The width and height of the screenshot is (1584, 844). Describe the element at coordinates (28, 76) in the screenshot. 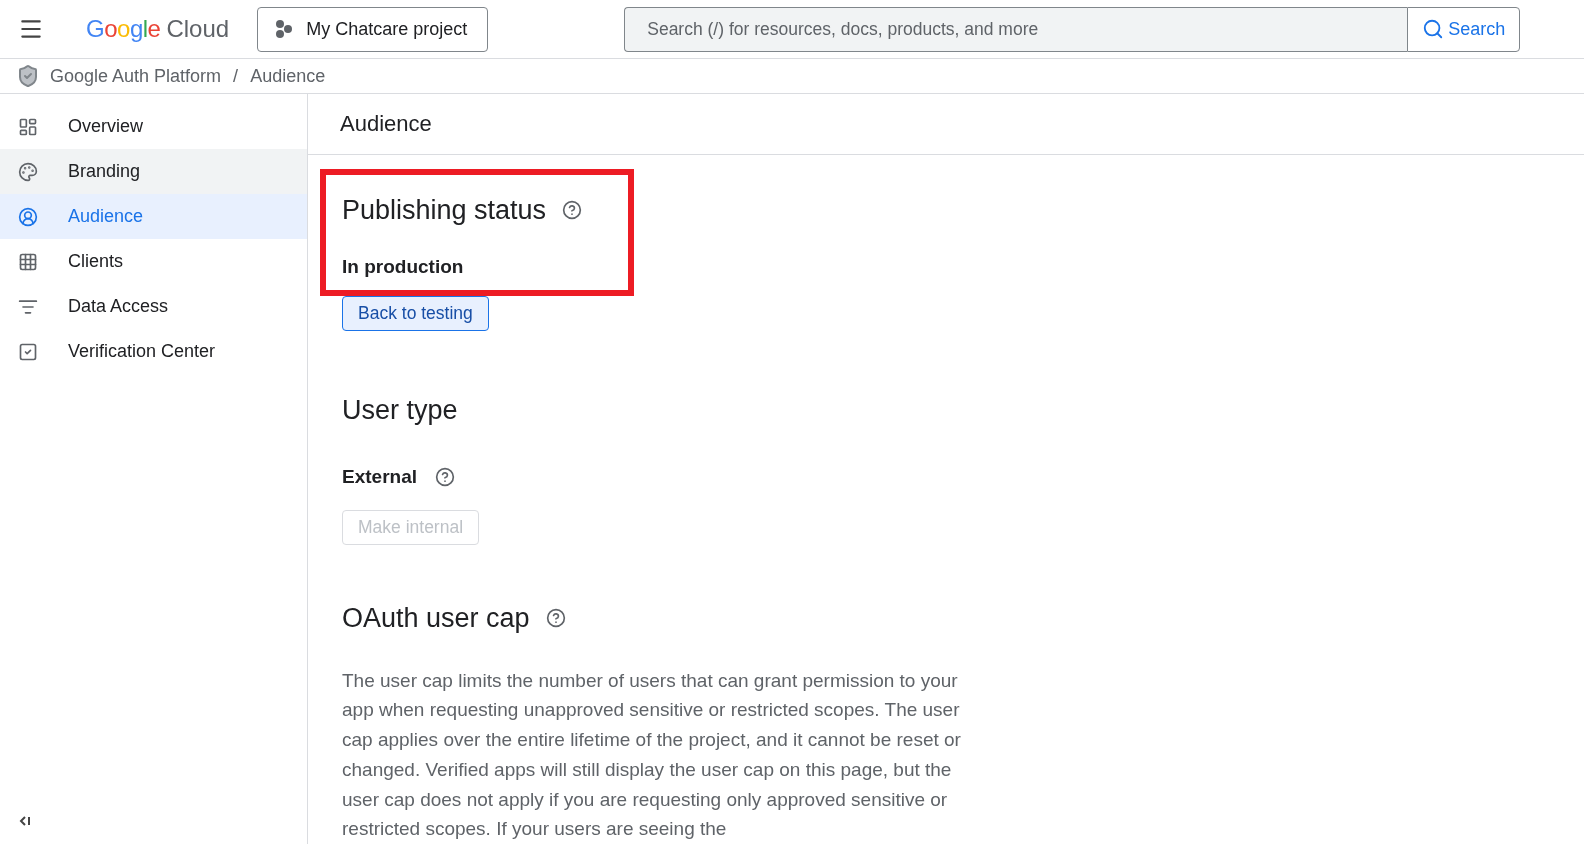

I see `shield-icon` at that location.